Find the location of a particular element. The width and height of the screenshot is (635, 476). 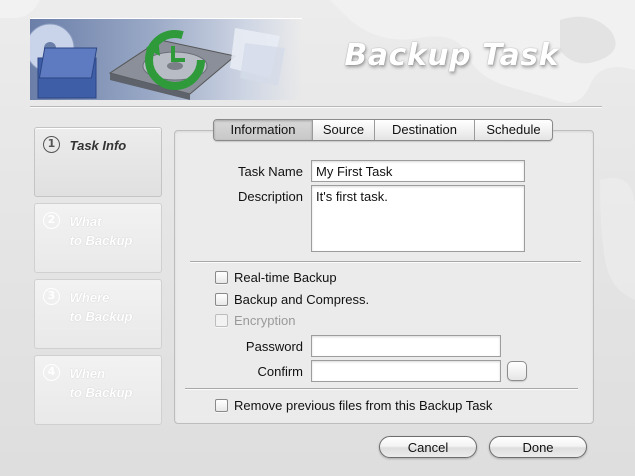

step-label: When to Backup is located at coordinates (101, 383).